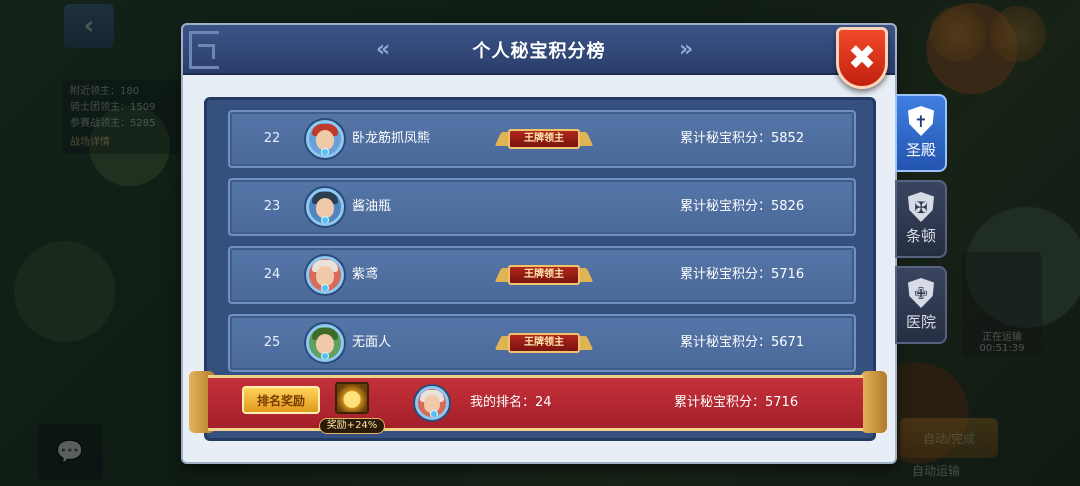 The width and height of the screenshot is (1080, 486). I want to click on rank-number: 25, so click(272, 342).